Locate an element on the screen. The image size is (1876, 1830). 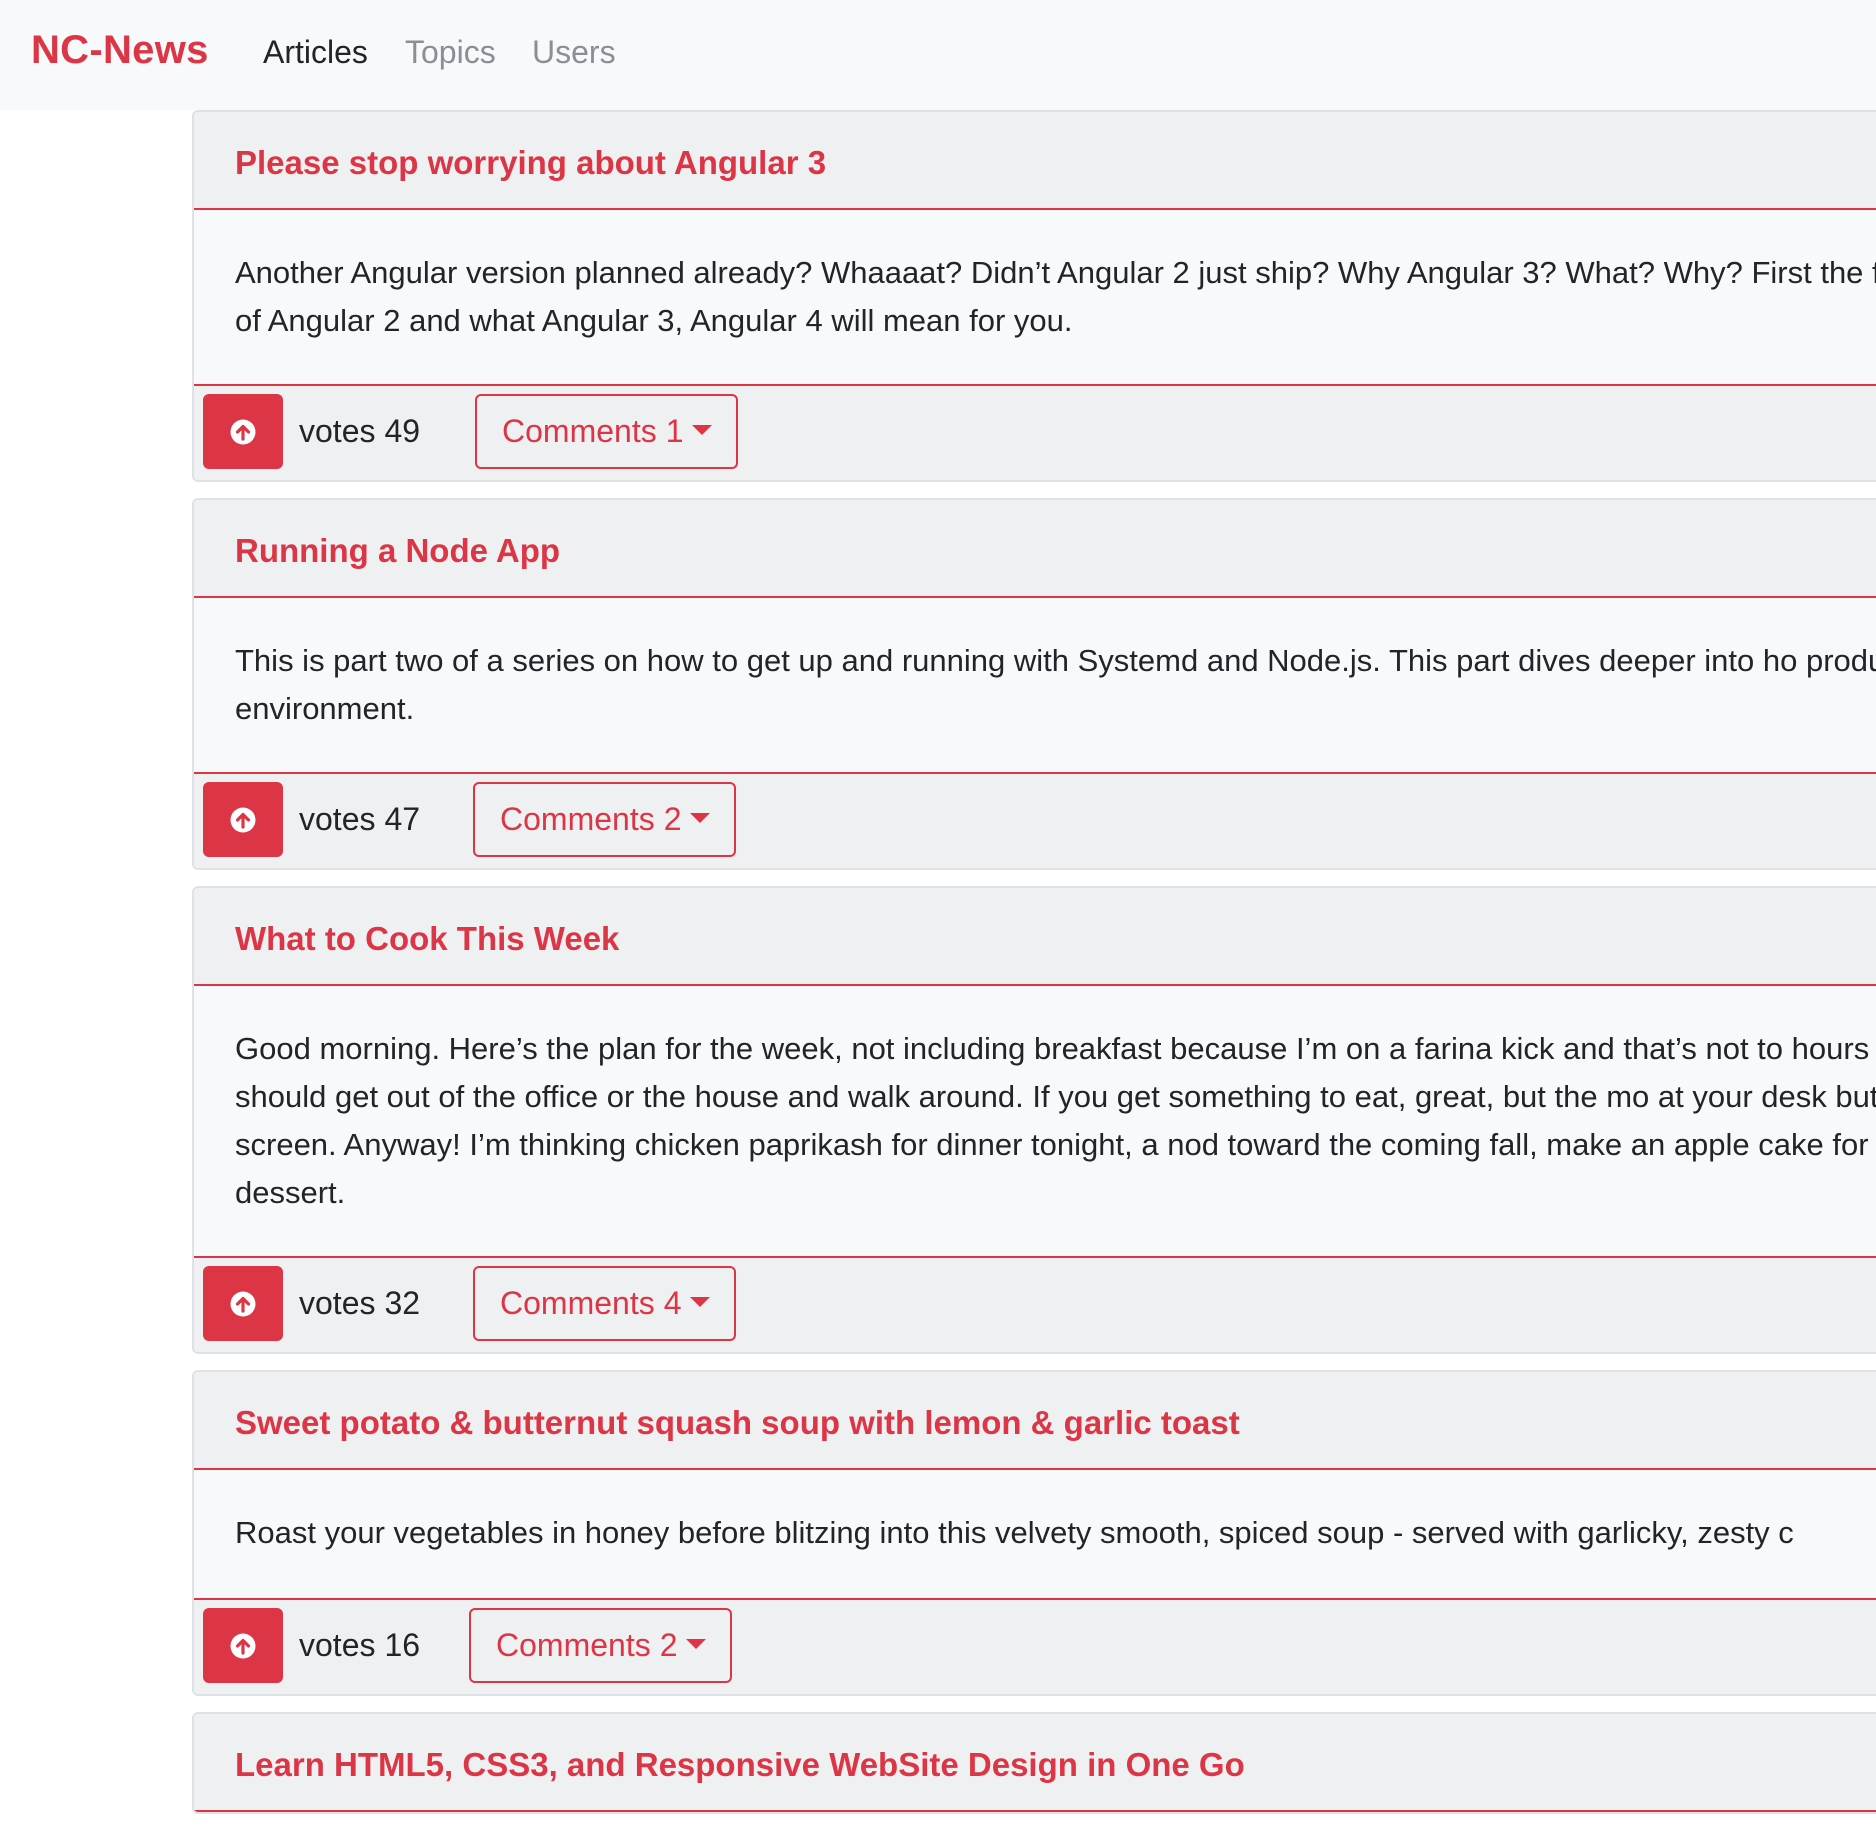
brand-logo: NC-News is located at coordinates (120, 50).